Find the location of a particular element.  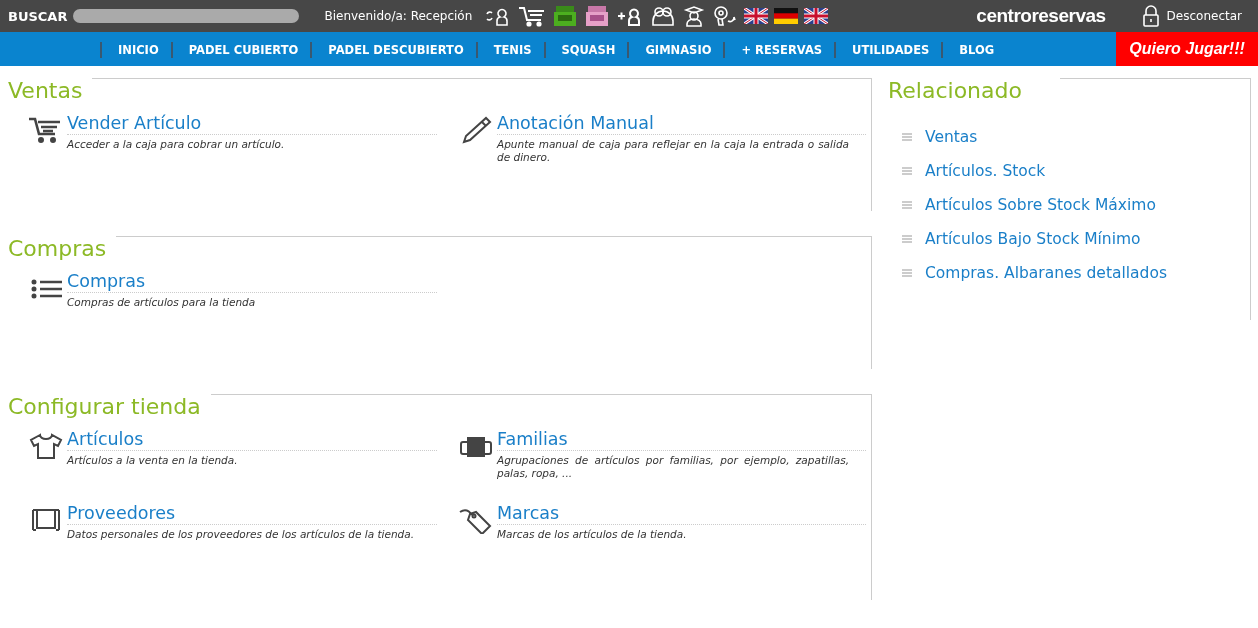

section-title: Configurar tienda is located at coordinates (104, 407).